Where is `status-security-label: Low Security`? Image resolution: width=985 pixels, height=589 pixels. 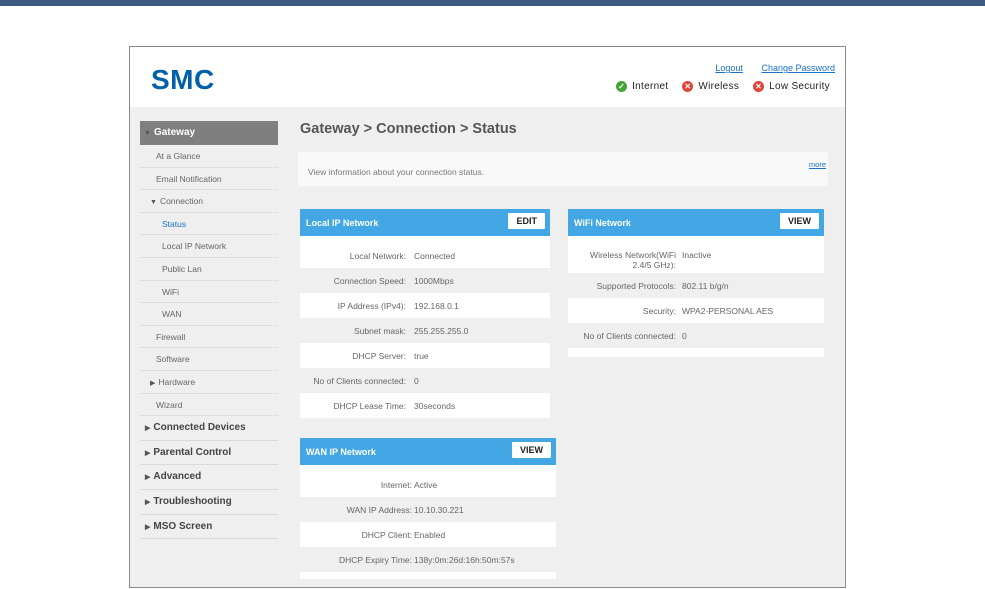 status-security-label: Low Security is located at coordinates (799, 86).